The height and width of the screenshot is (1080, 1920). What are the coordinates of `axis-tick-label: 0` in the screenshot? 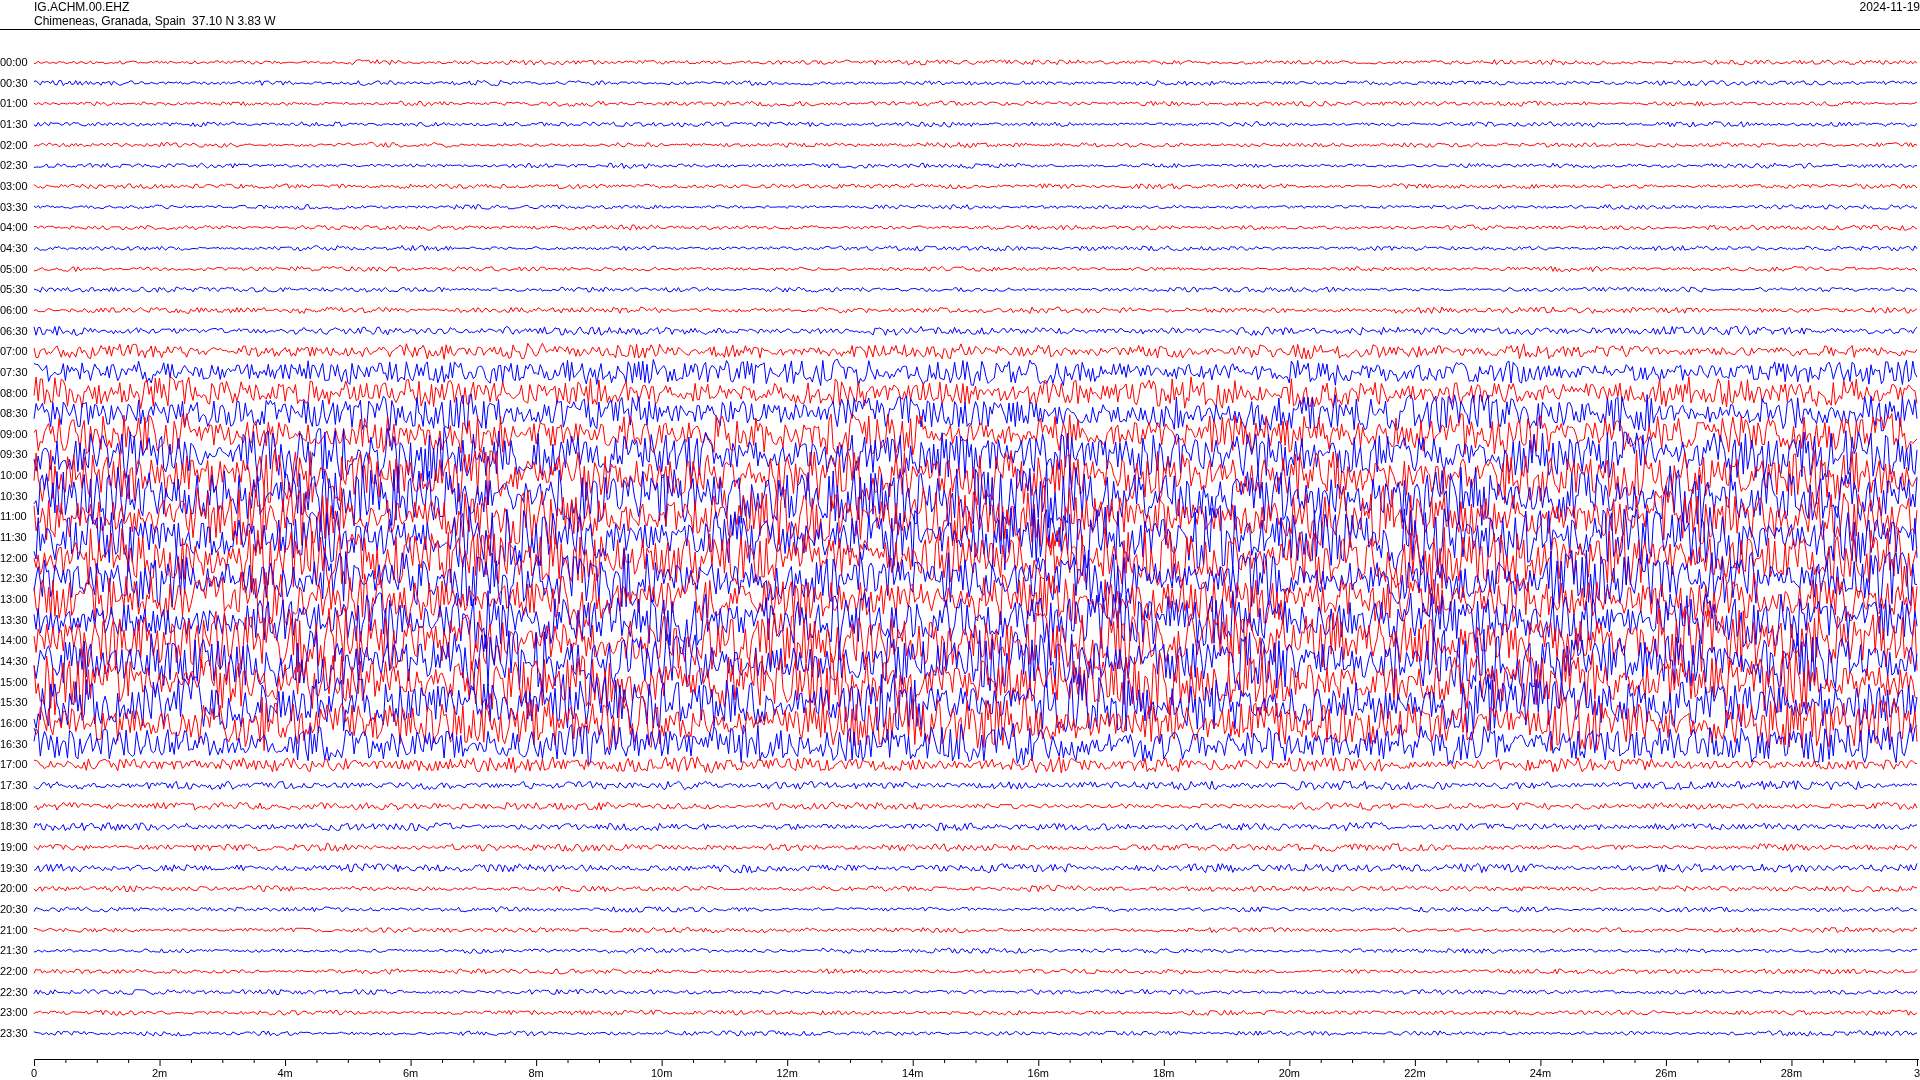 It's located at (34, 1073).